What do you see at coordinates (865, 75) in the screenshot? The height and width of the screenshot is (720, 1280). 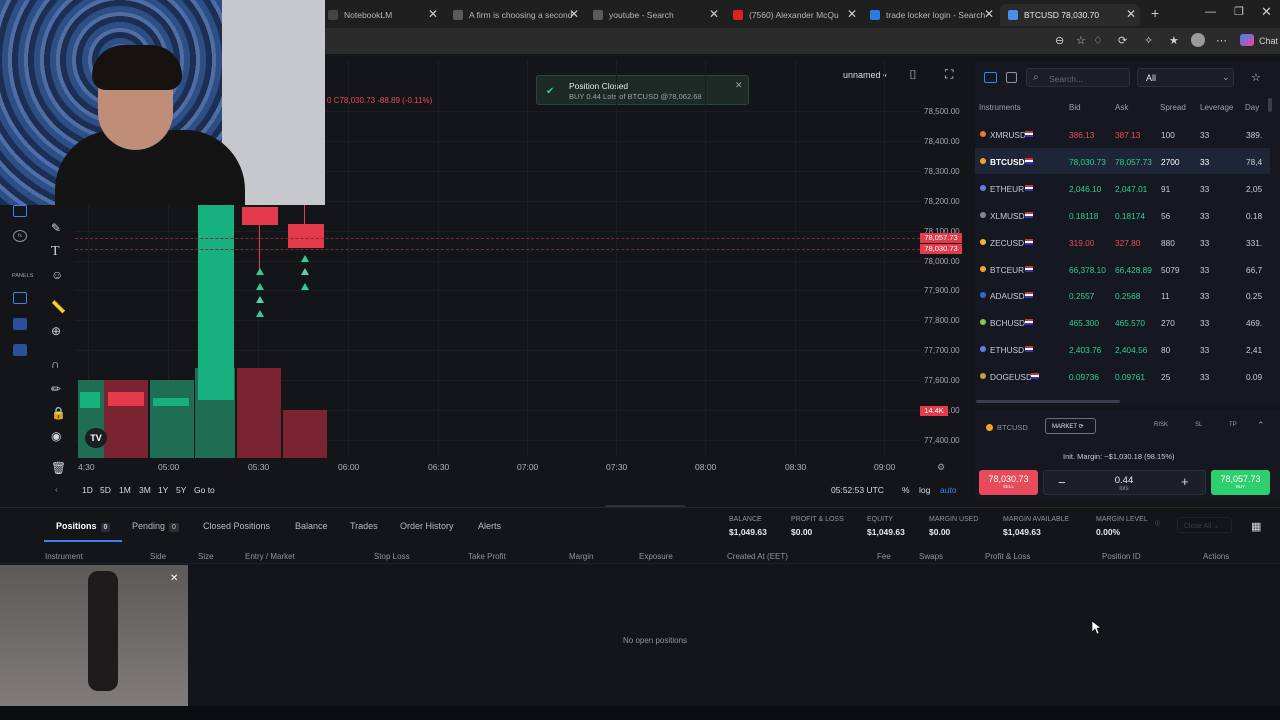 I see `layout-name-dropdown: unnamed ▾` at bounding box center [865, 75].